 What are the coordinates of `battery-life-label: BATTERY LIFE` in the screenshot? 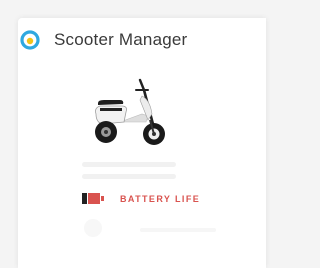 It's located at (160, 198).